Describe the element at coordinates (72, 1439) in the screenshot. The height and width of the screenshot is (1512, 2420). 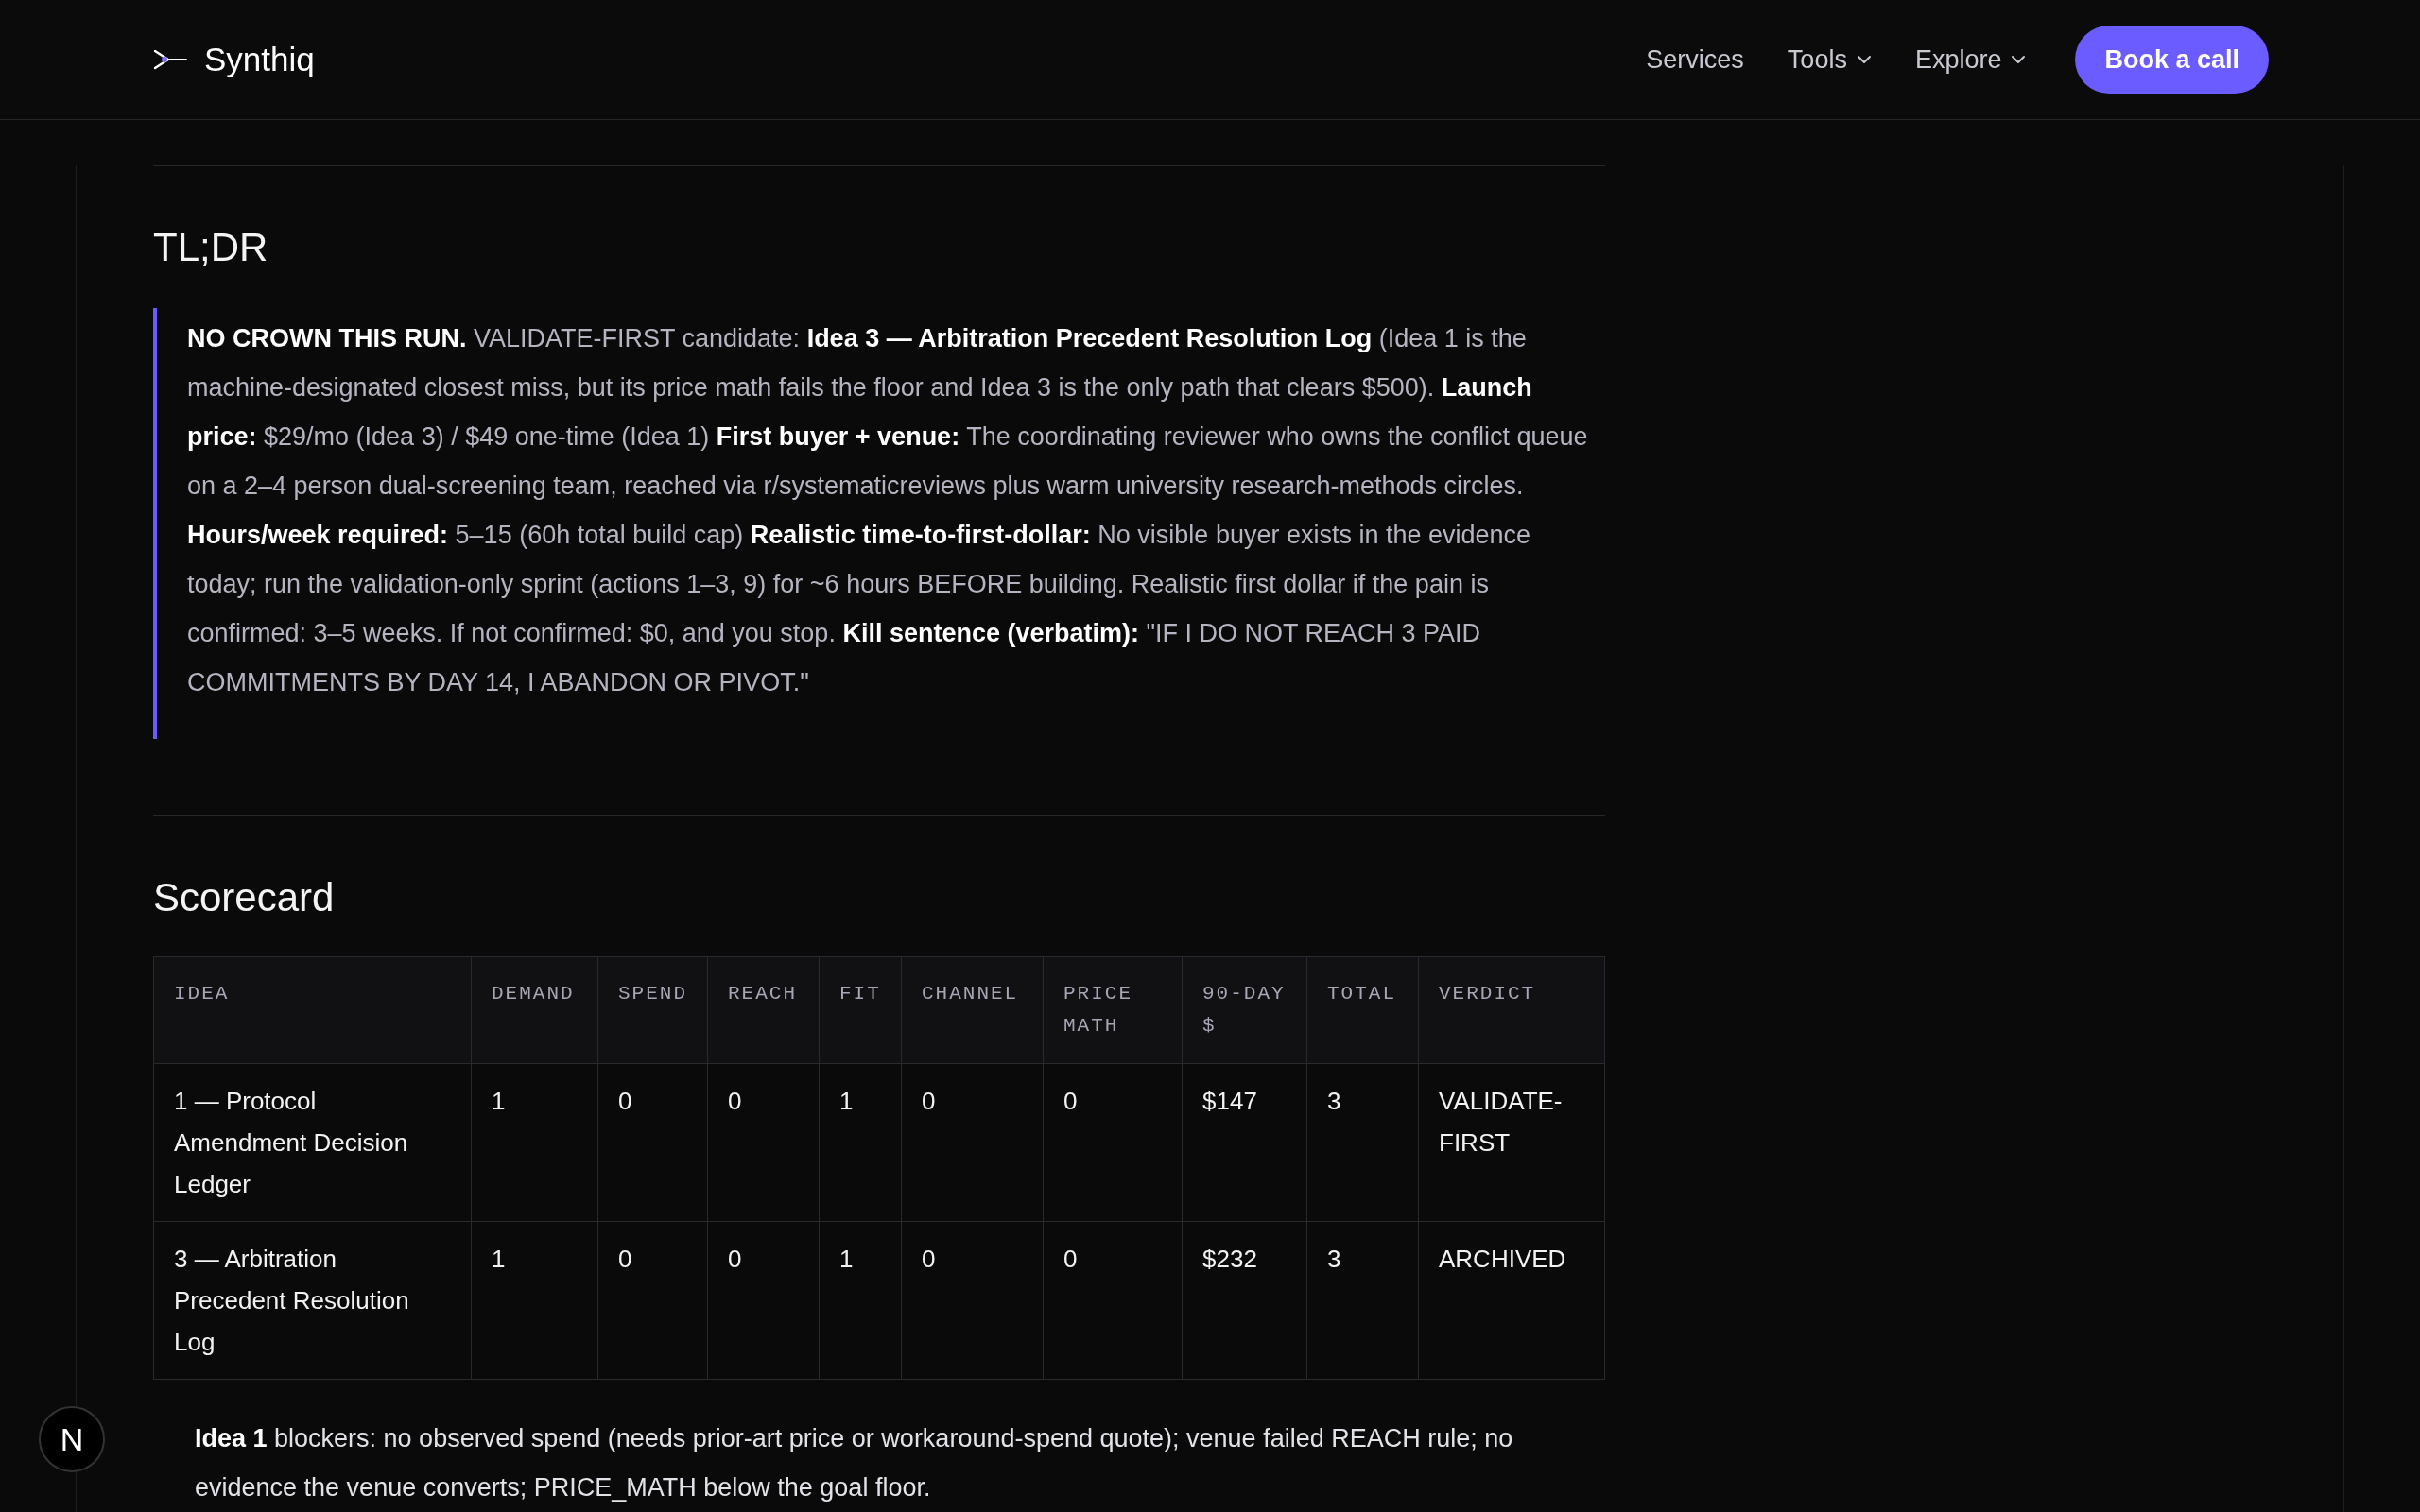
I see `dev-tools-button: N` at that location.